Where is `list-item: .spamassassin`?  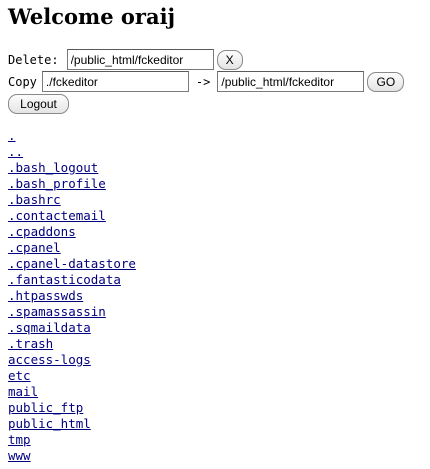
list-item: .spamassassin is located at coordinates (72, 312).